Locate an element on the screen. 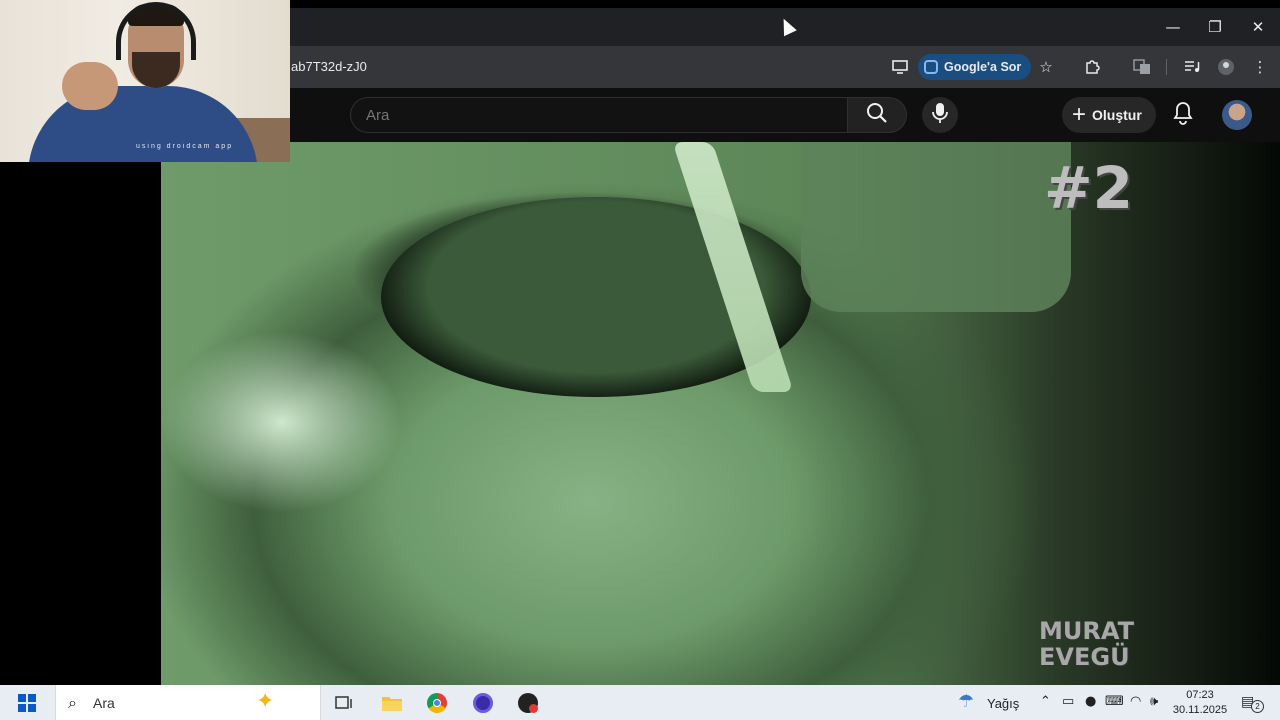  display-icon: ▭ is located at coordinates (1068, 701).